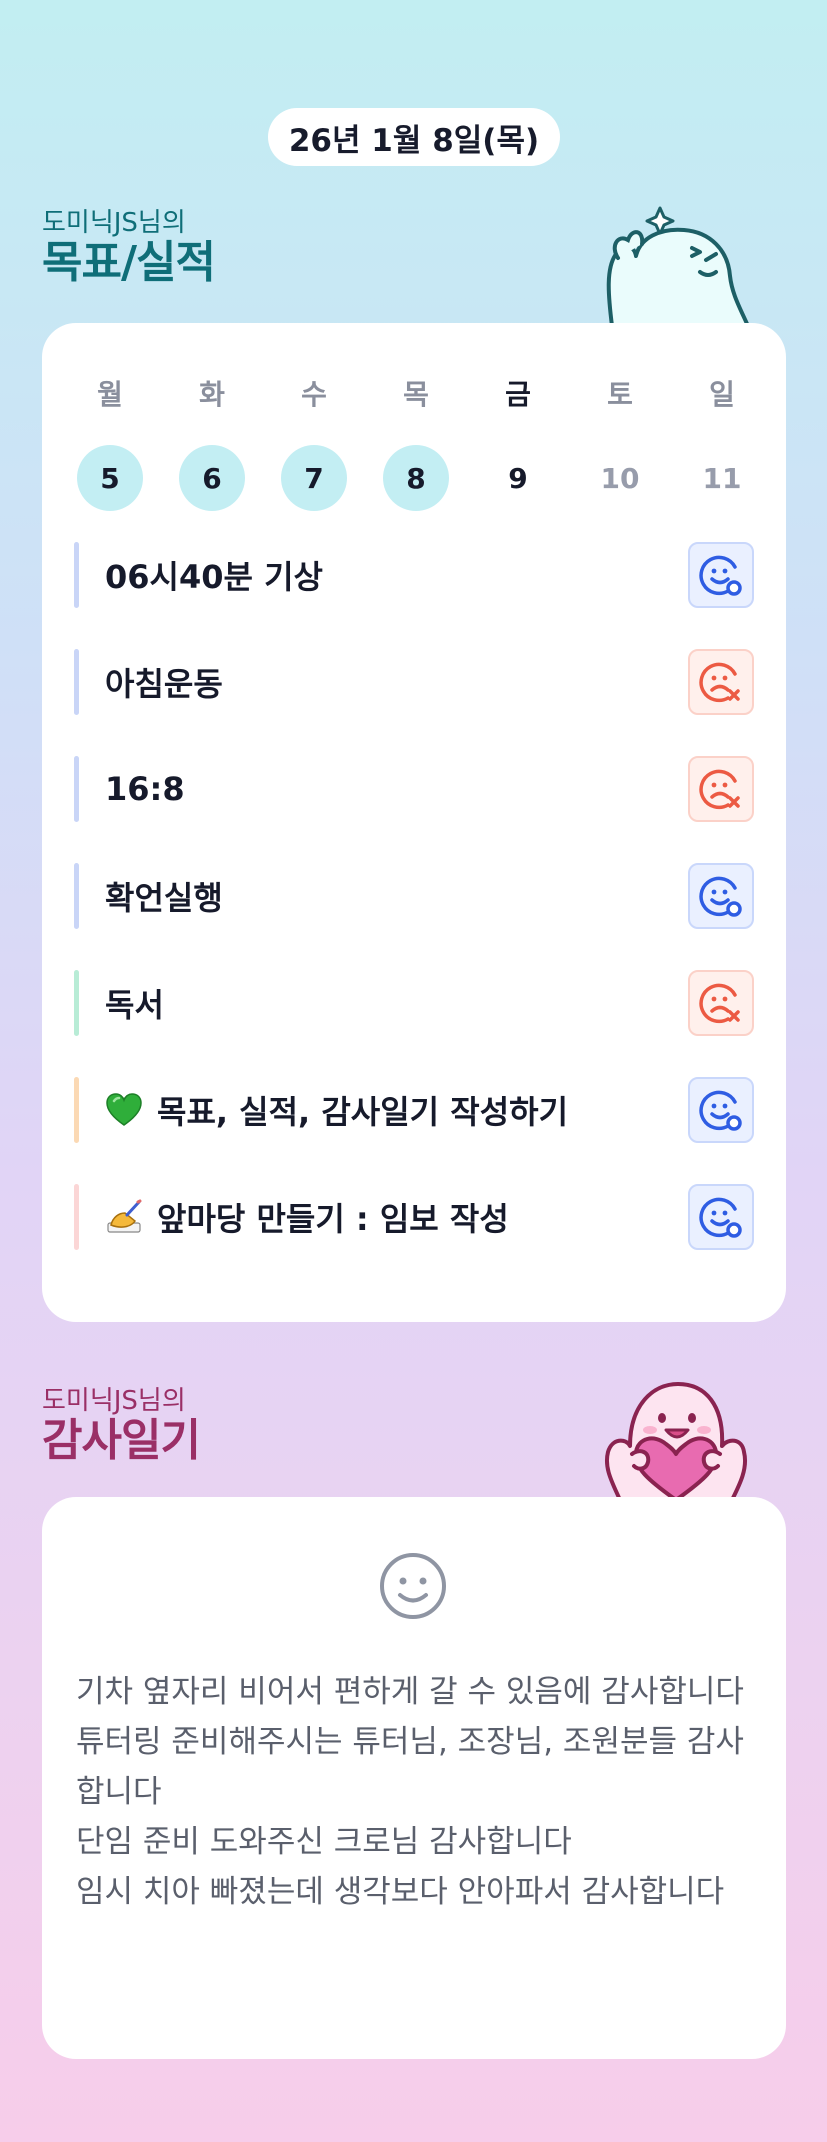 The image size is (827, 2142). I want to click on goals-title: 목표/실적, so click(129, 262).